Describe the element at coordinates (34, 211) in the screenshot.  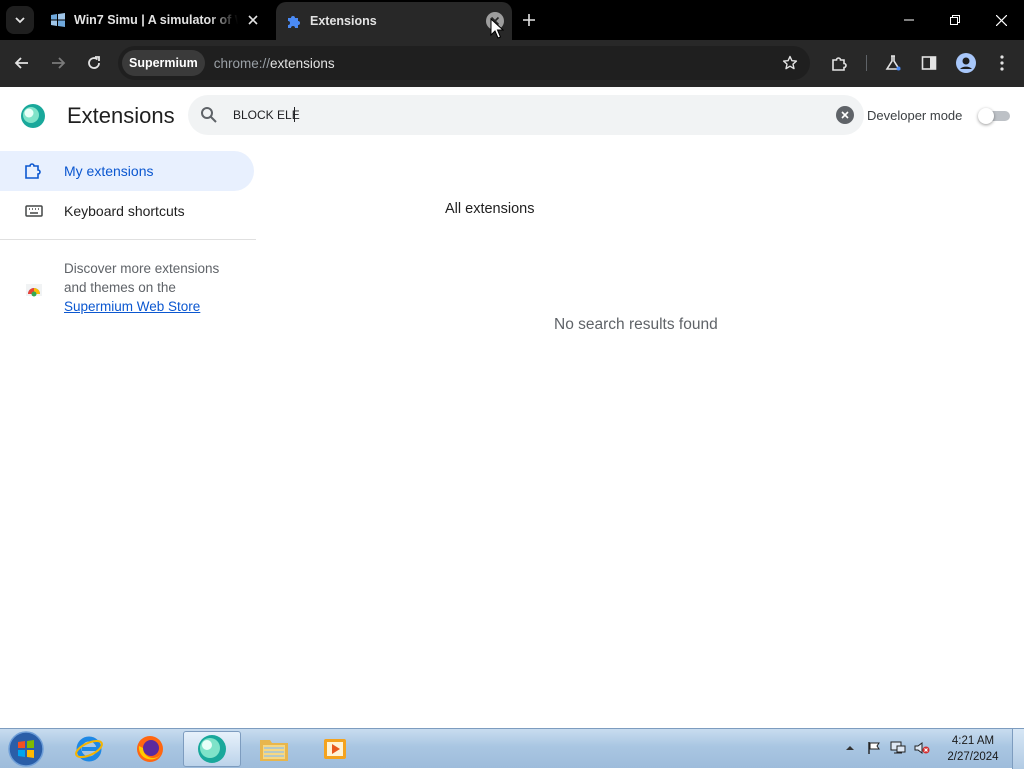
I see `keyboard-icon` at that location.